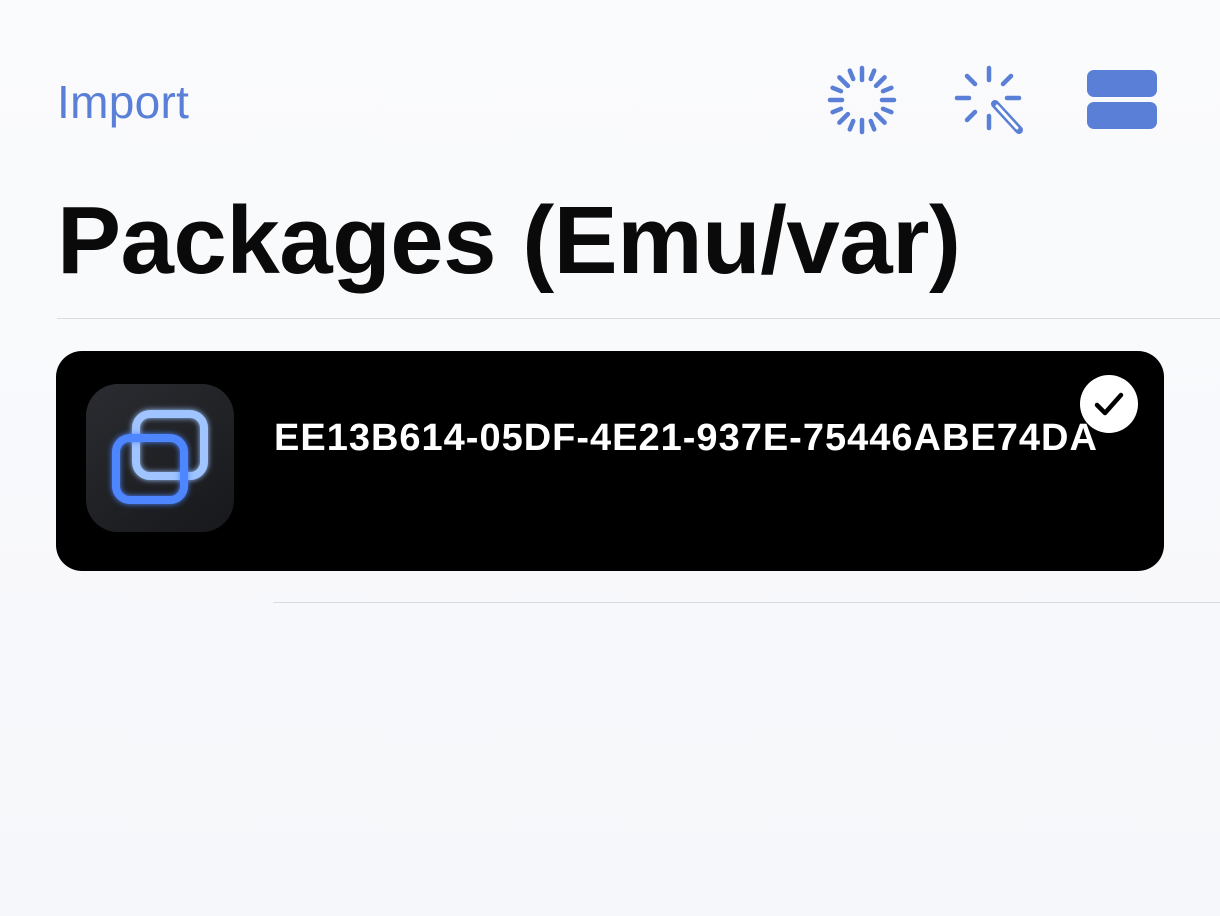 The width and height of the screenshot is (1220, 916). Describe the element at coordinates (123, 102) in the screenshot. I see `import-button: Import` at that location.